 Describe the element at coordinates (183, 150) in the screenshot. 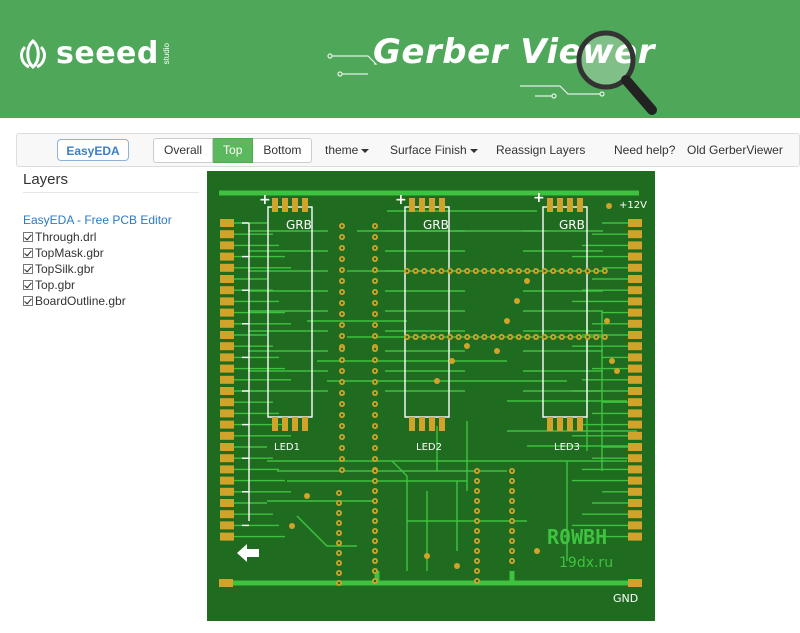

I see `overall-view-button: Overall` at that location.